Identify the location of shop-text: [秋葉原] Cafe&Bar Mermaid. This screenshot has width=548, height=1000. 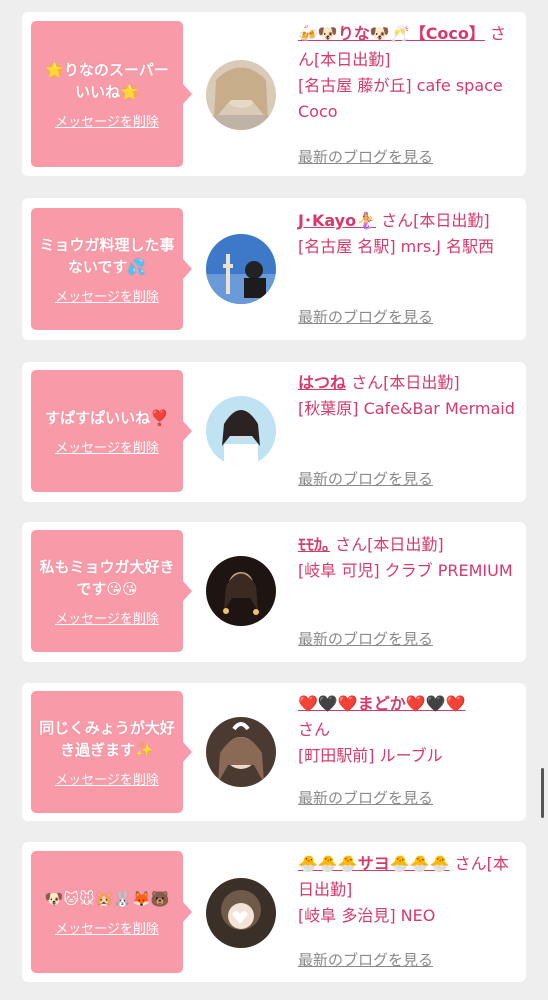
(406, 408).